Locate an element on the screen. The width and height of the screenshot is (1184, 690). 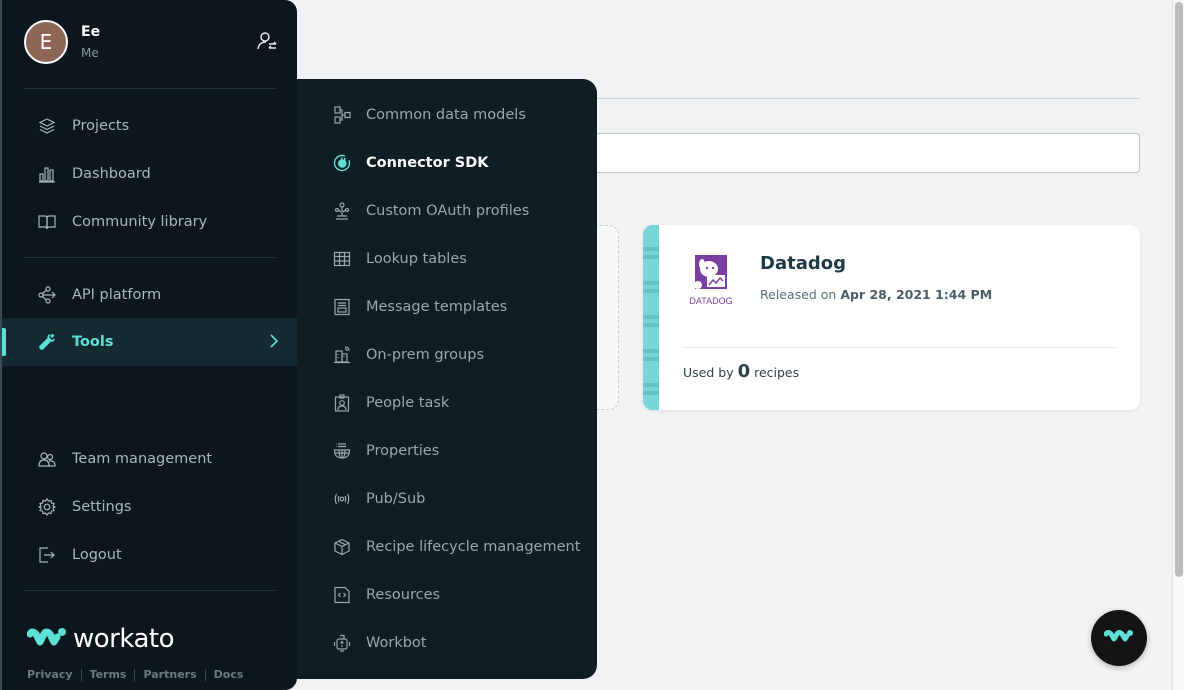
menu-item-label: Custom OAuth profiles is located at coordinates (448, 211).